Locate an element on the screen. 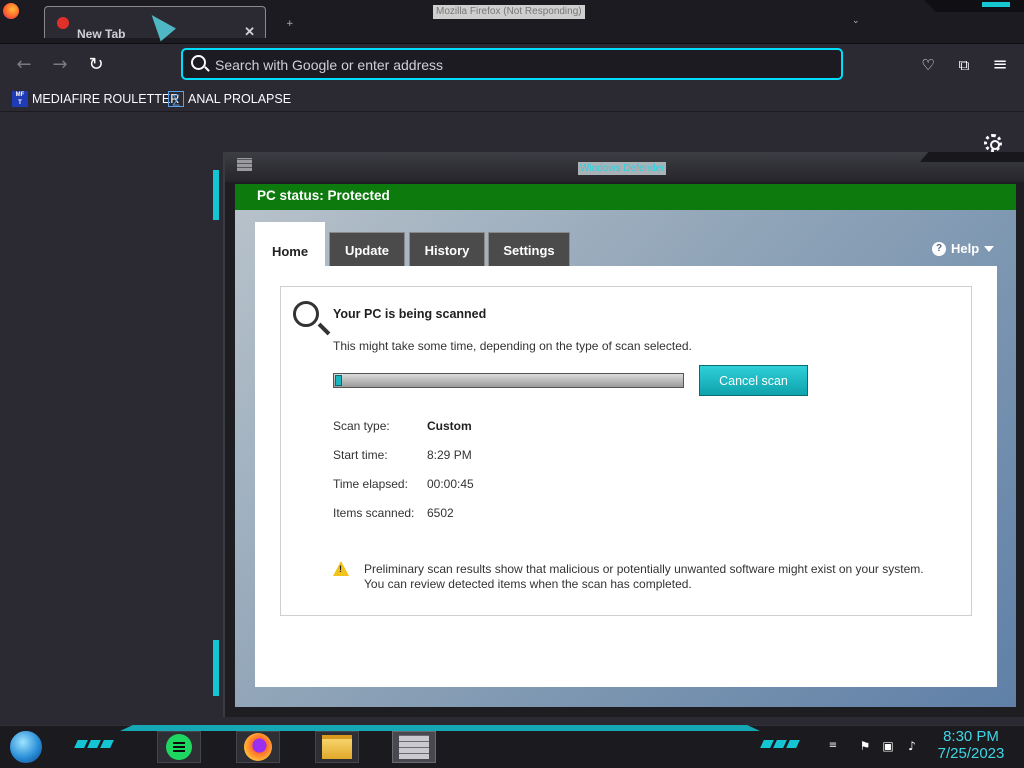  help-menu: ? Help is located at coordinates (963, 248).